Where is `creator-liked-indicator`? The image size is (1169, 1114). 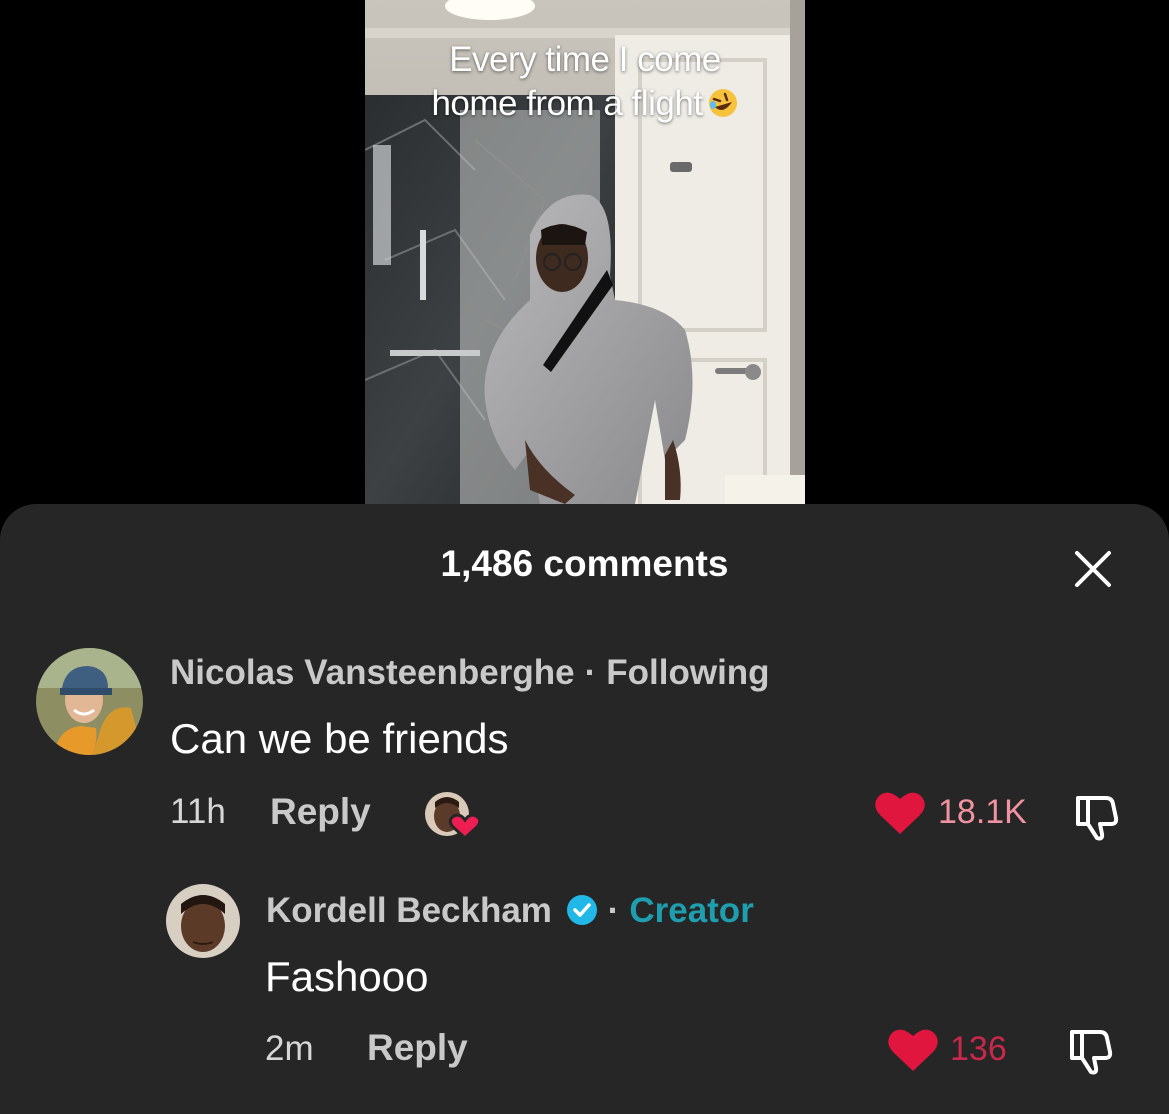
creator-liked-indicator is located at coordinates (454, 816).